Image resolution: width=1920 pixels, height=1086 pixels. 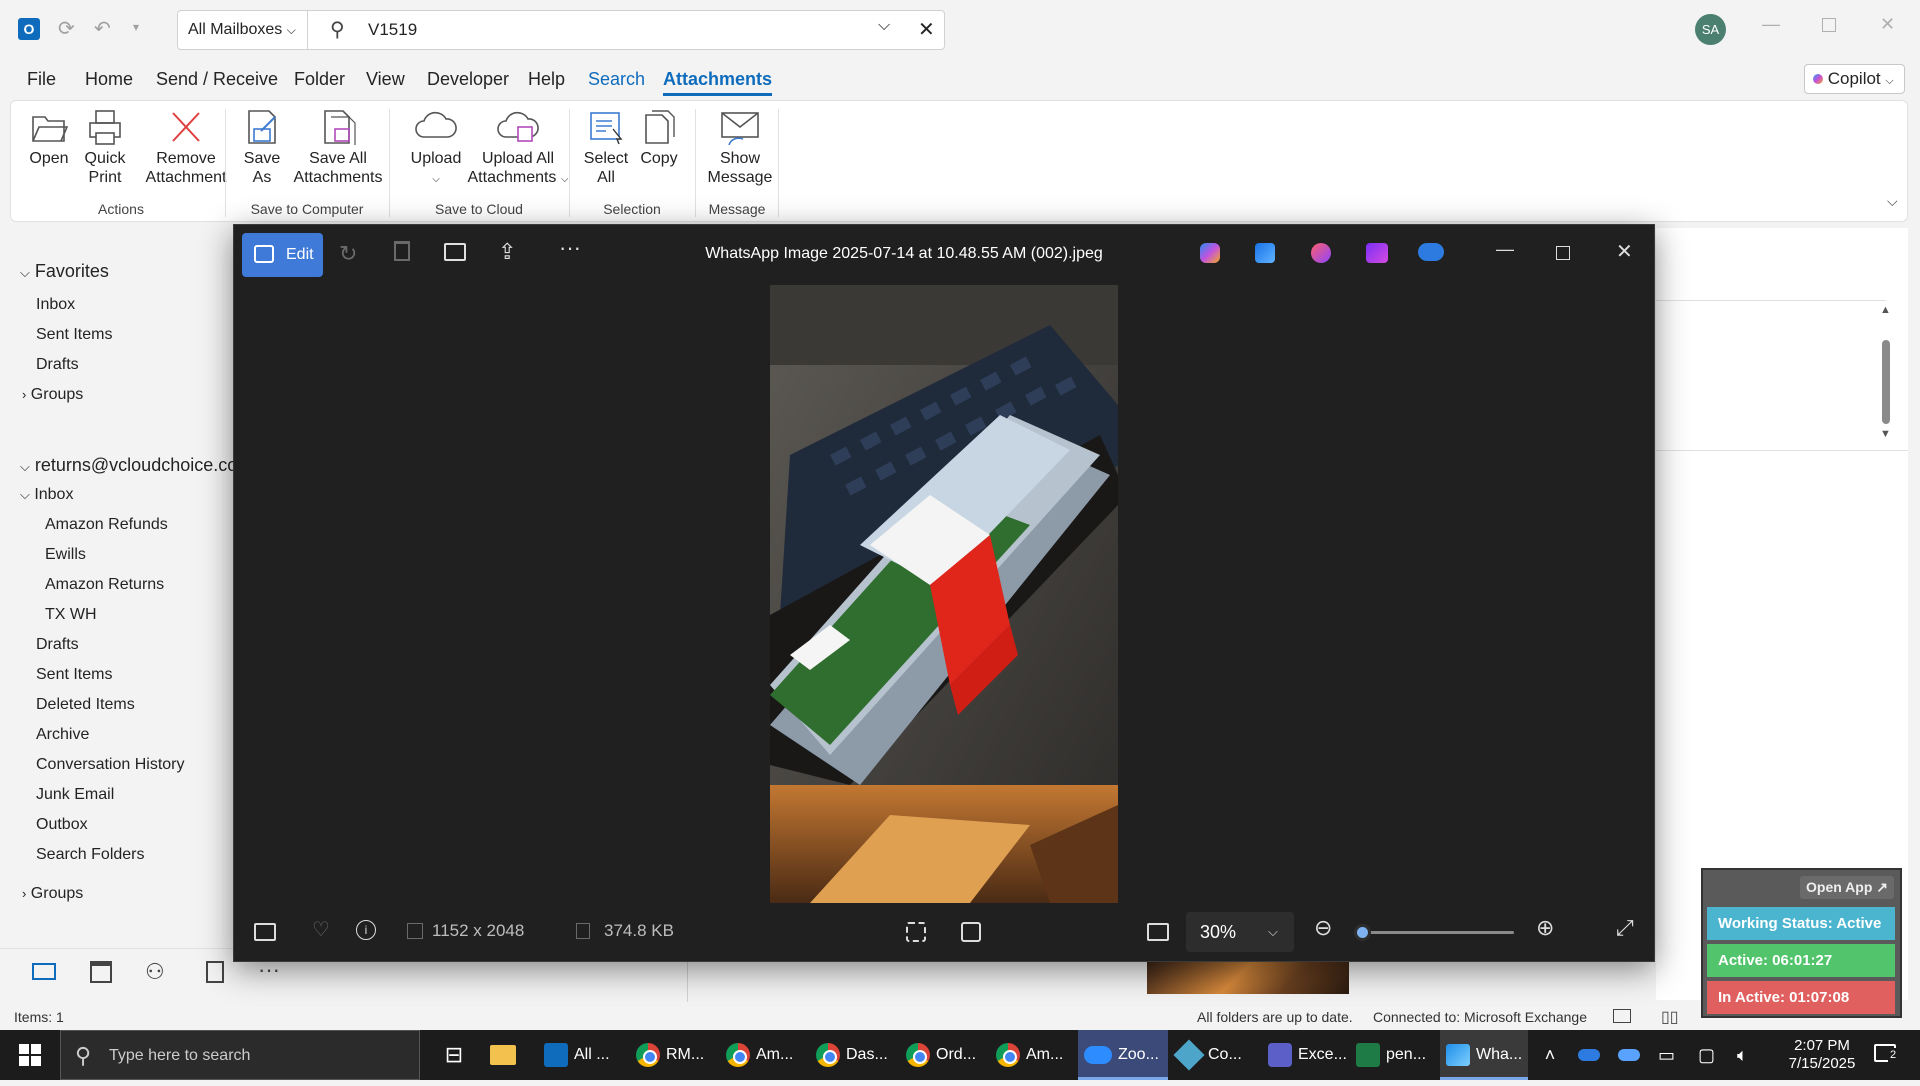 What do you see at coordinates (55, 305) in the screenshot?
I see `folder-fav-inbox: Inbox` at bounding box center [55, 305].